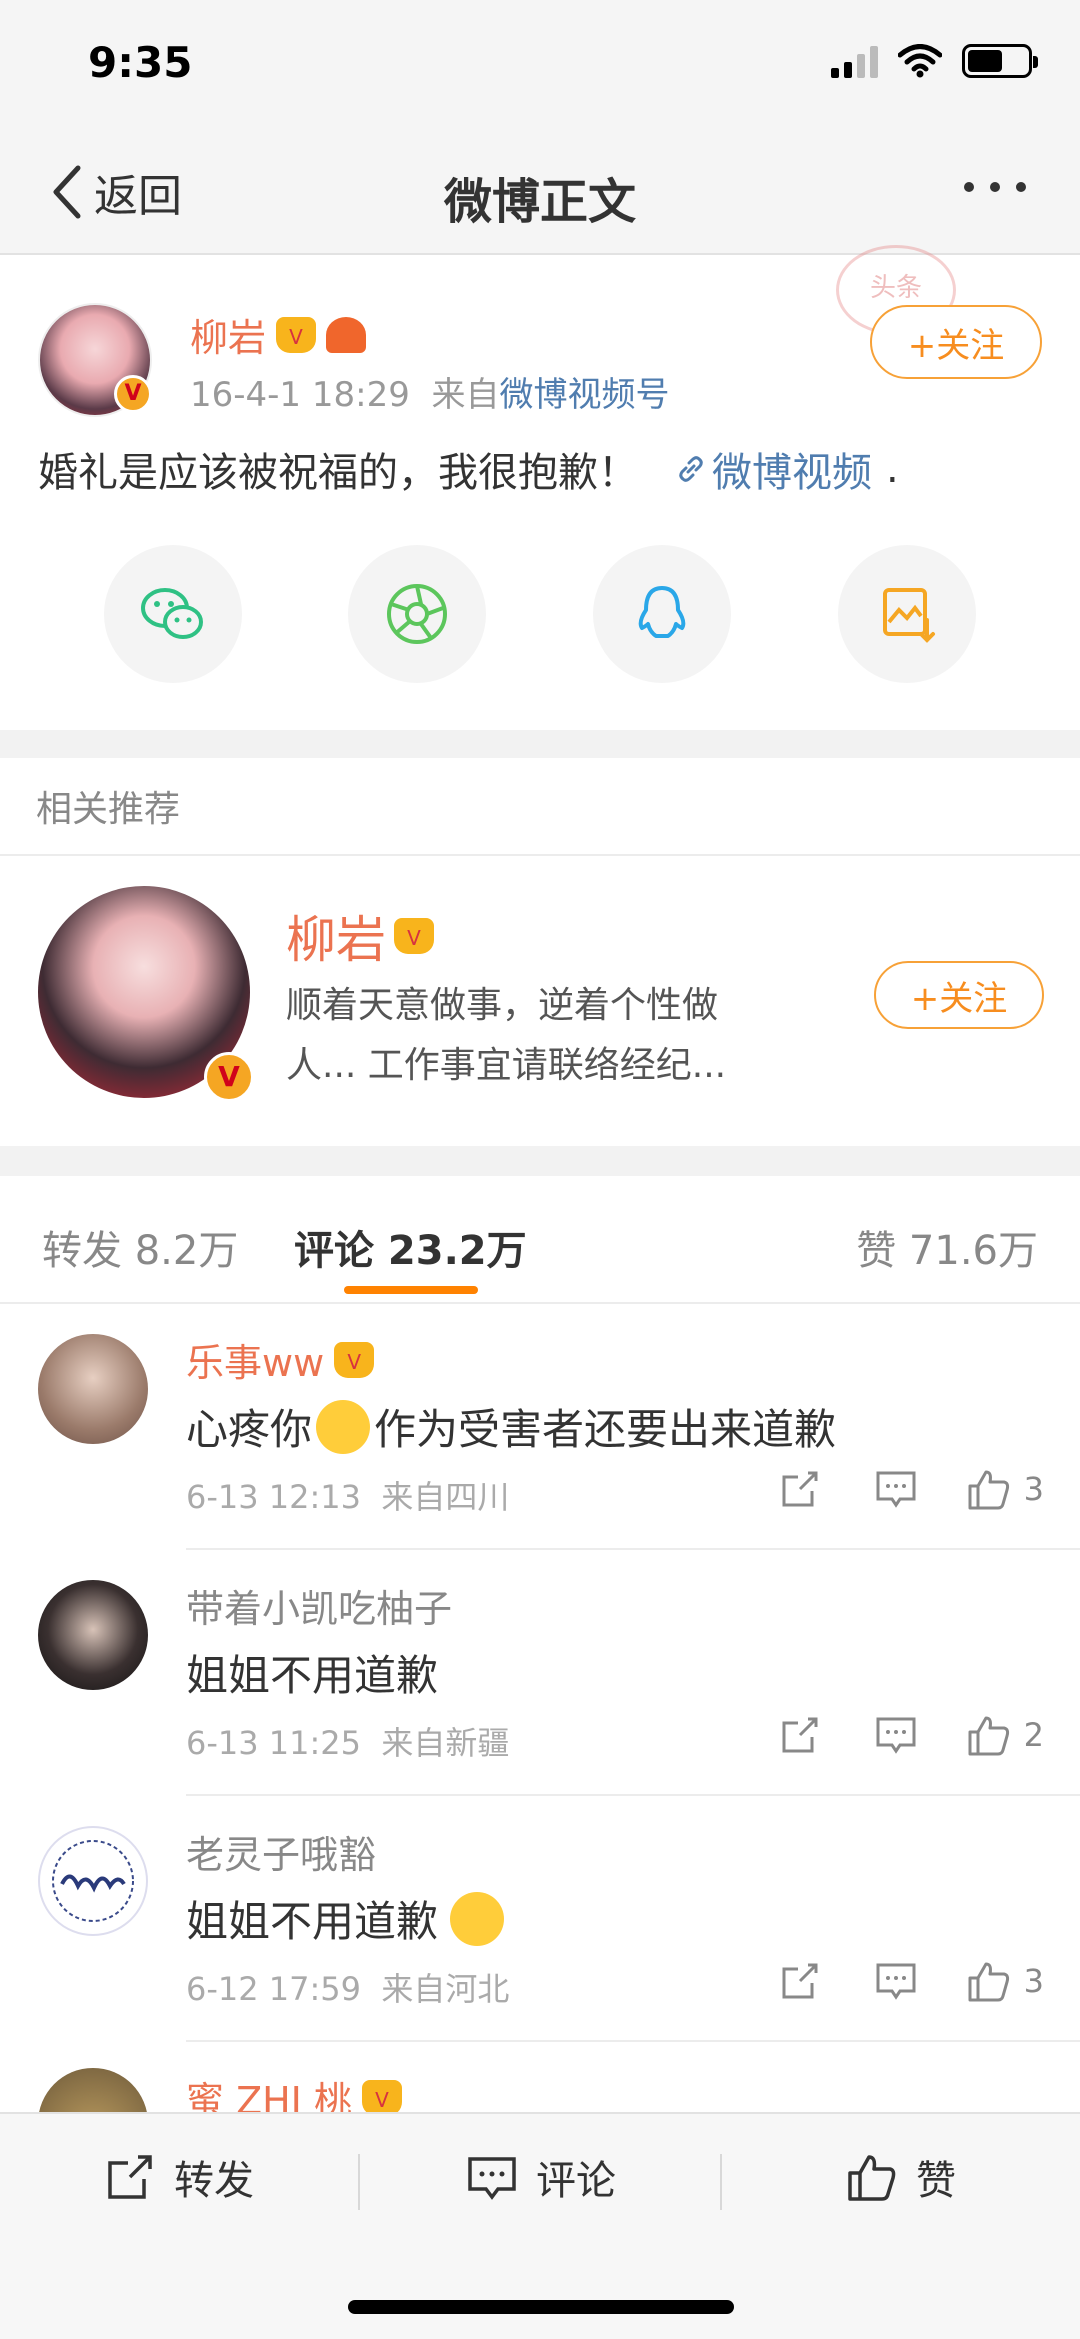  Describe the element at coordinates (541, 2307) in the screenshot. I see `home-indicator` at that location.